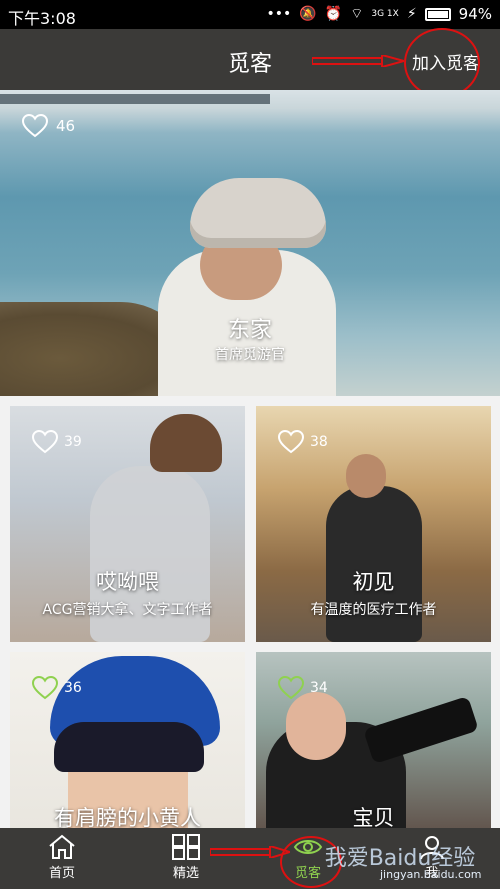 This screenshot has height=889, width=500. Describe the element at coordinates (135, 99) in the screenshot. I see `pier-decoration` at that location.